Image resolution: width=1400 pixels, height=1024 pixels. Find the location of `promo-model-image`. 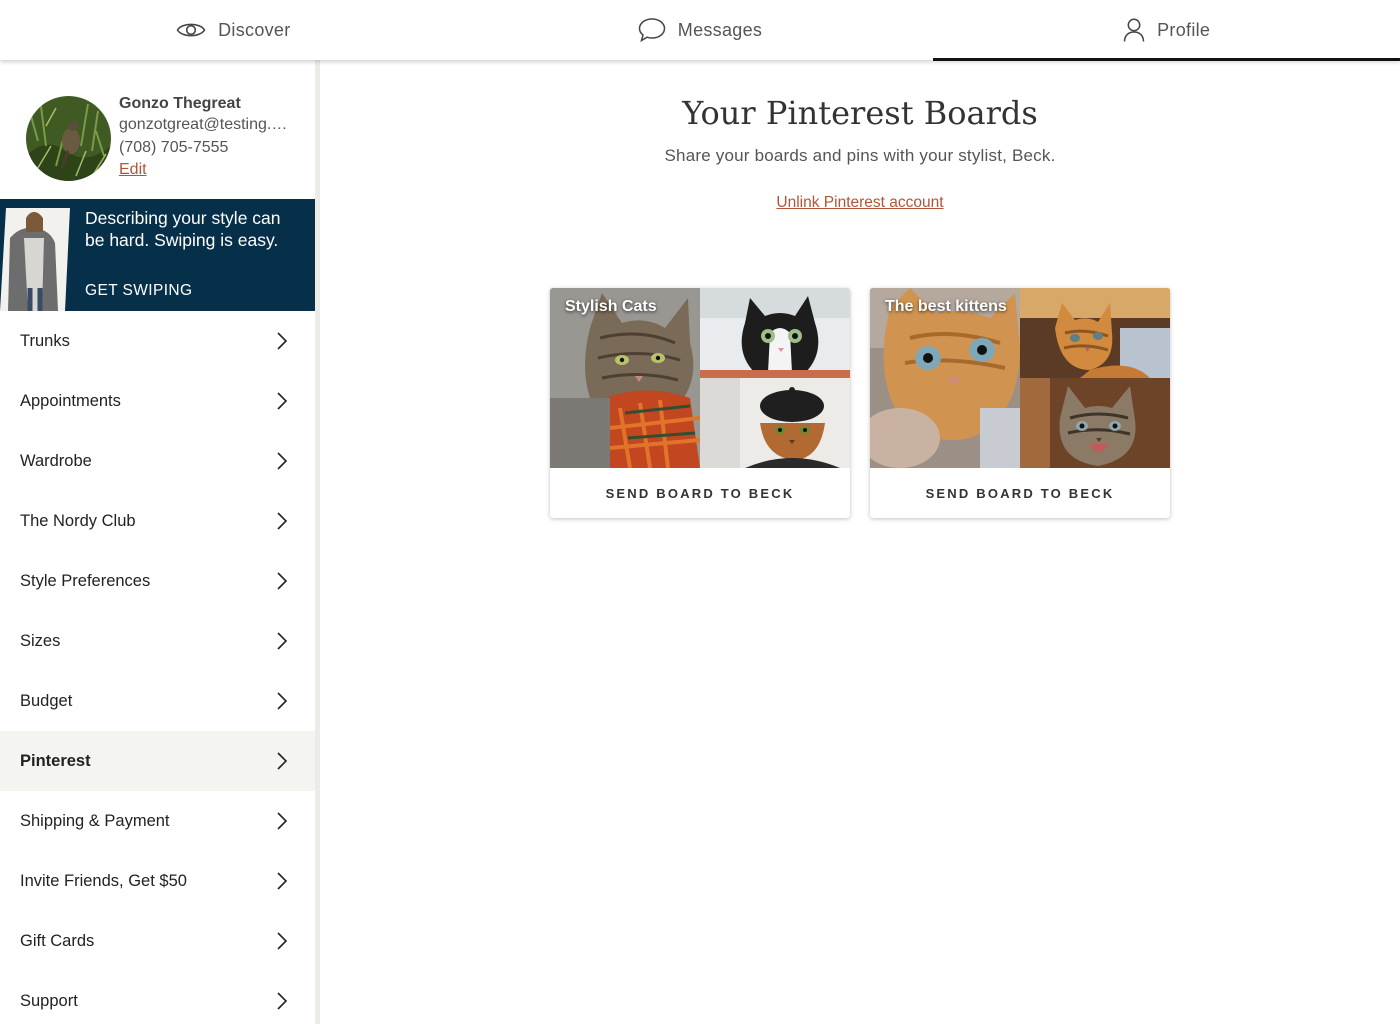

promo-model-image is located at coordinates (35, 259).